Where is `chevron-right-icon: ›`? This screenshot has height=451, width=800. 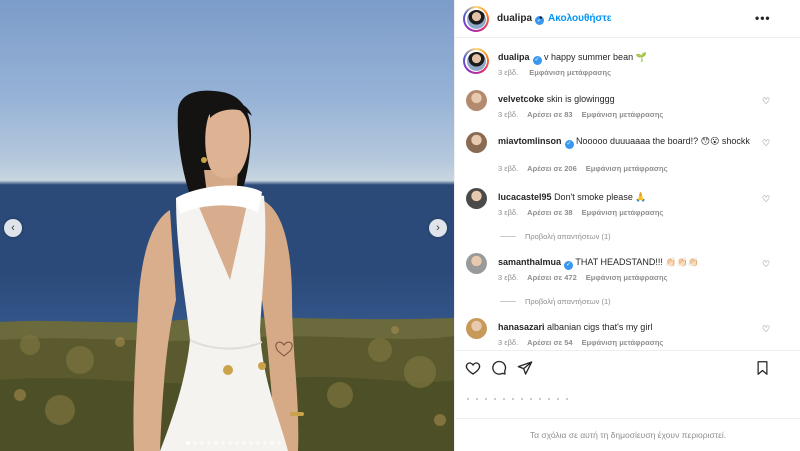
chevron-right-icon: › is located at coordinates (438, 228).